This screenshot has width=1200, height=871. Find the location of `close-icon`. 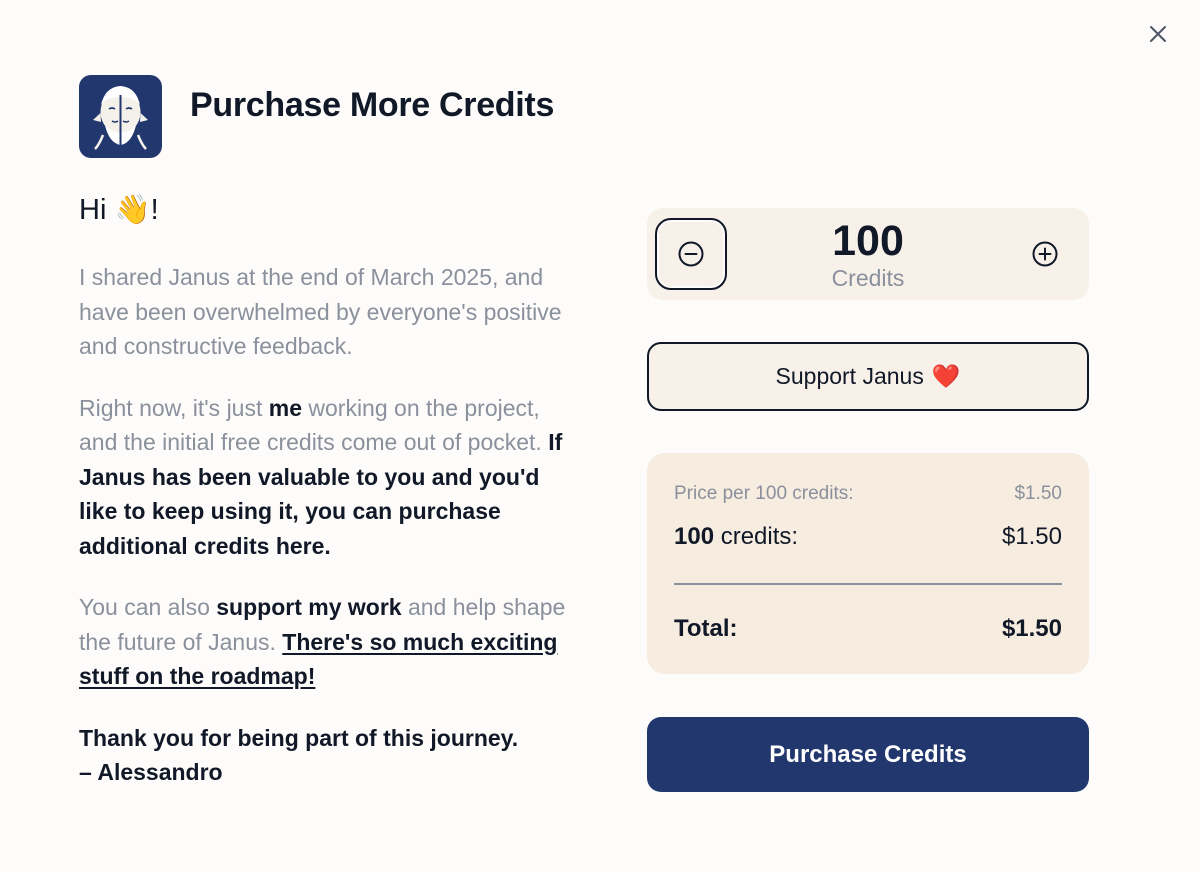

close-icon is located at coordinates (1158, 34).